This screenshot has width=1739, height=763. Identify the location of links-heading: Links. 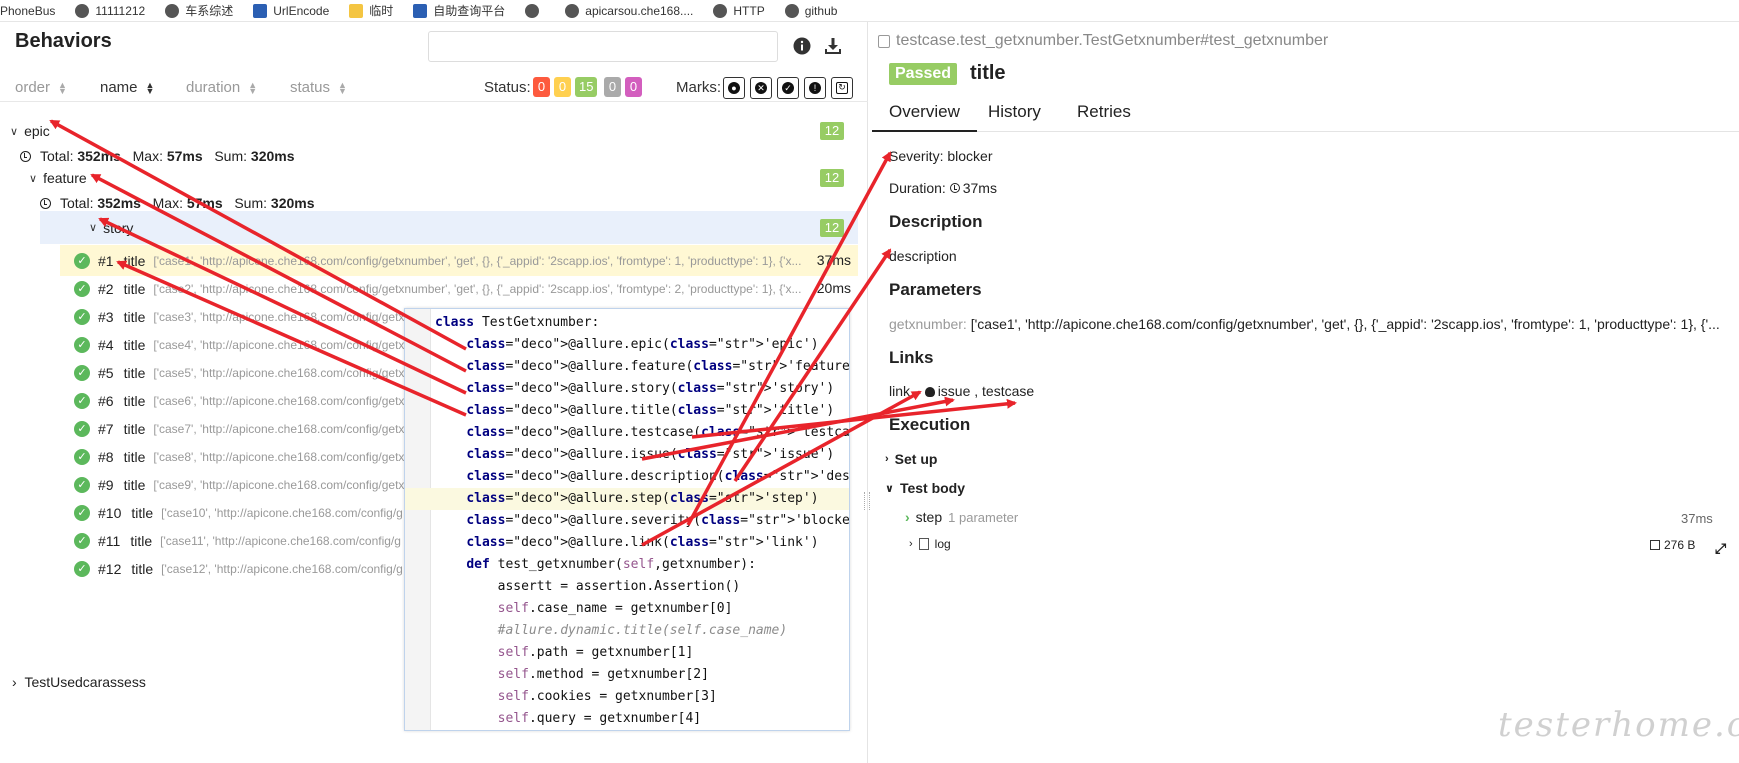
(911, 357).